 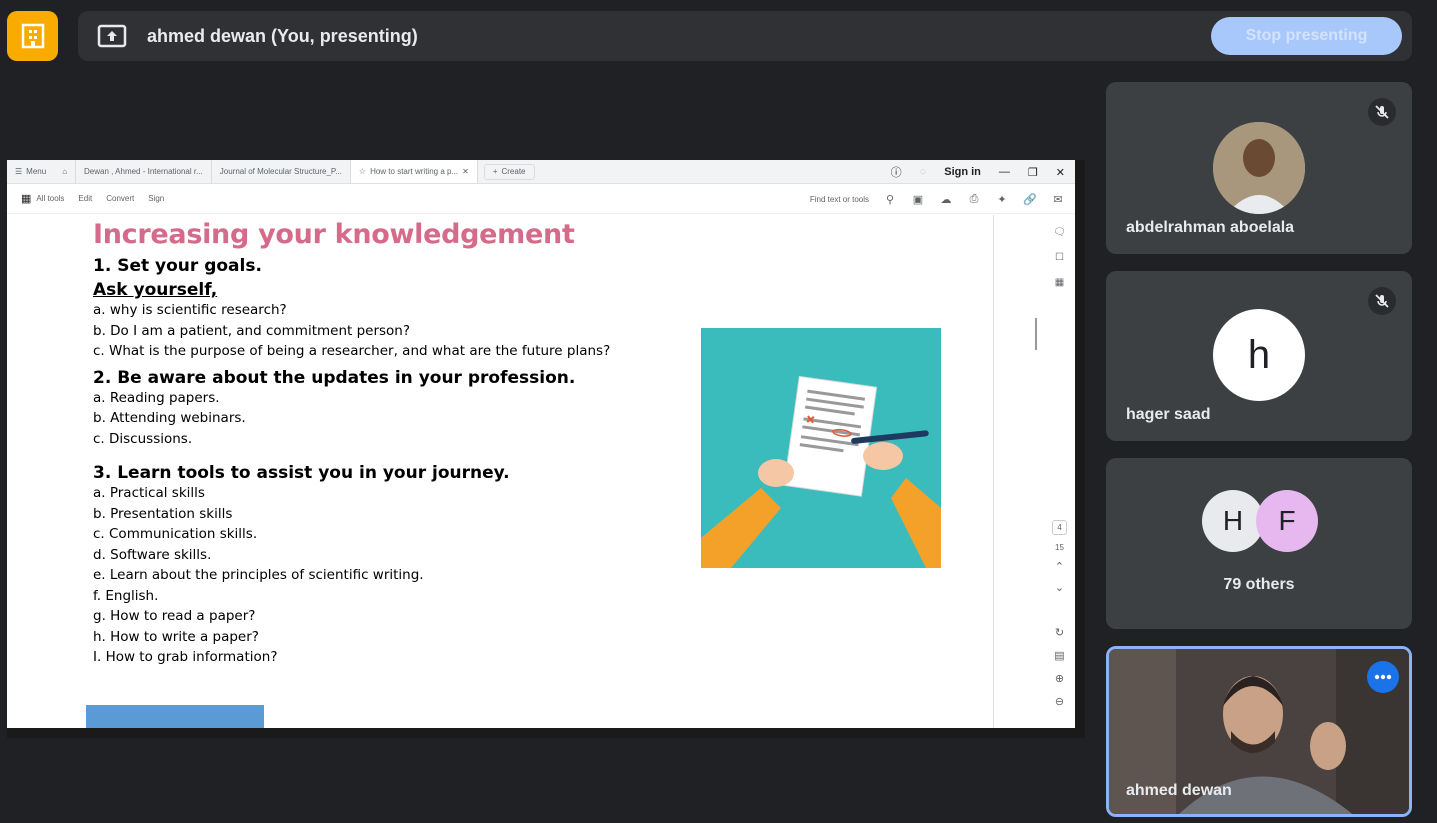 What do you see at coordinates (1168, 414) in the screenshot?
I see `participant-name: hager saad` at bounding box center [1168, 414].